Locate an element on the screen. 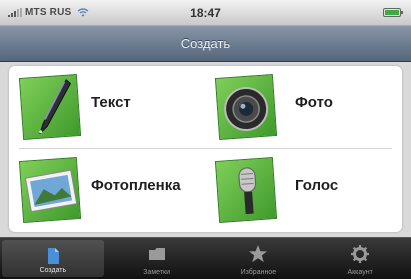 This screenshot has height=279, width=411. tab-create: Создать is located at coordinates (53, 258).